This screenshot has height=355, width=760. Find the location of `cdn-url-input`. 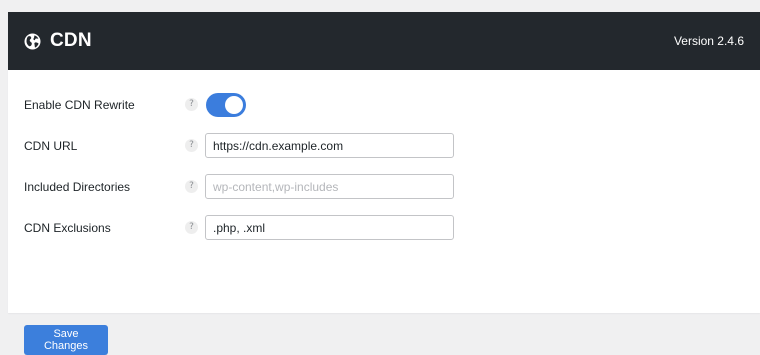

cdn-url-input is located at coordinates (329, 145).